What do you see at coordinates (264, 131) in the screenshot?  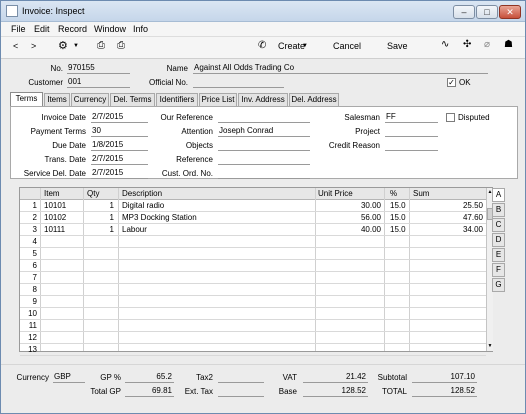 I see `attention-field: Joseph Conrad` at bounding box center [264, 131].